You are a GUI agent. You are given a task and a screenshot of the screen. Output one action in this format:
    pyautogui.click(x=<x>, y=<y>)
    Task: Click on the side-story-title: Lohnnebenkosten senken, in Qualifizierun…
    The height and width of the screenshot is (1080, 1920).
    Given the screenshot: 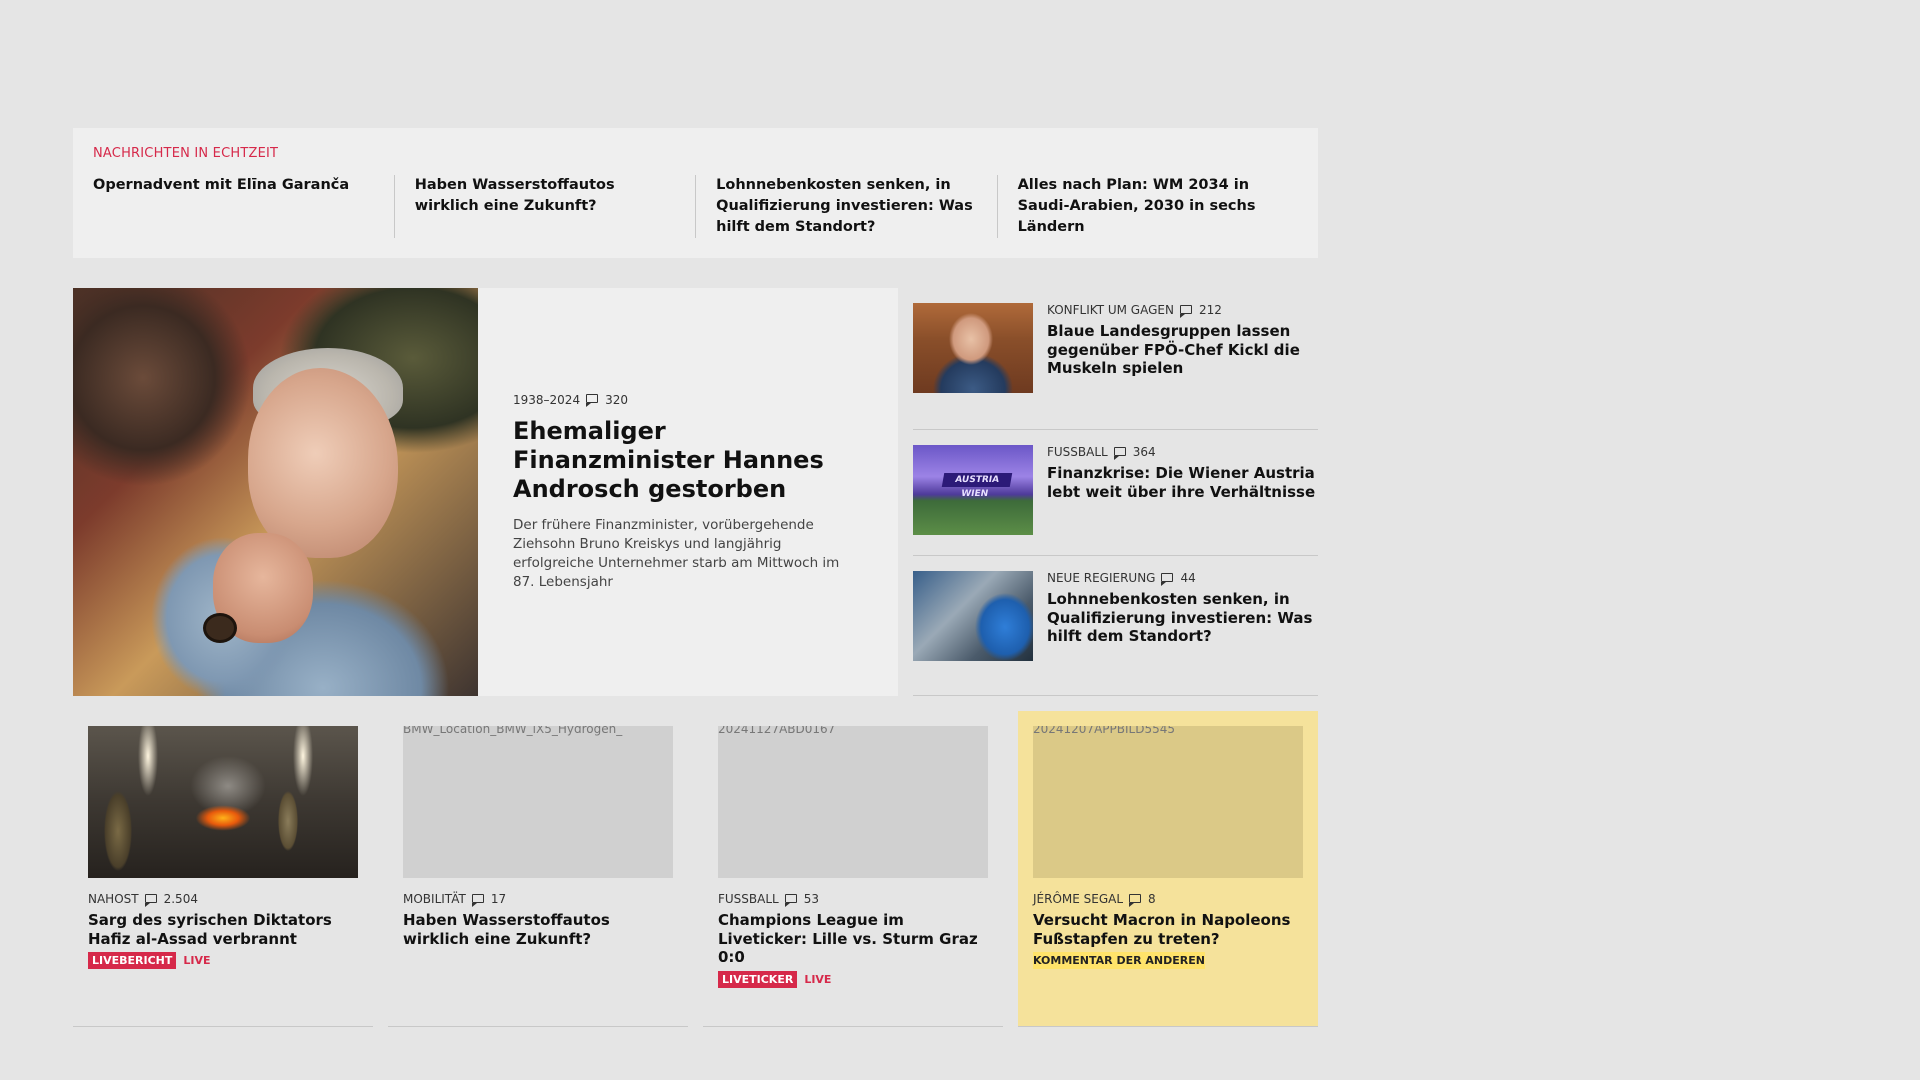 What is the action you would take?
    pyautogui.click(x=1182, y=618)
    